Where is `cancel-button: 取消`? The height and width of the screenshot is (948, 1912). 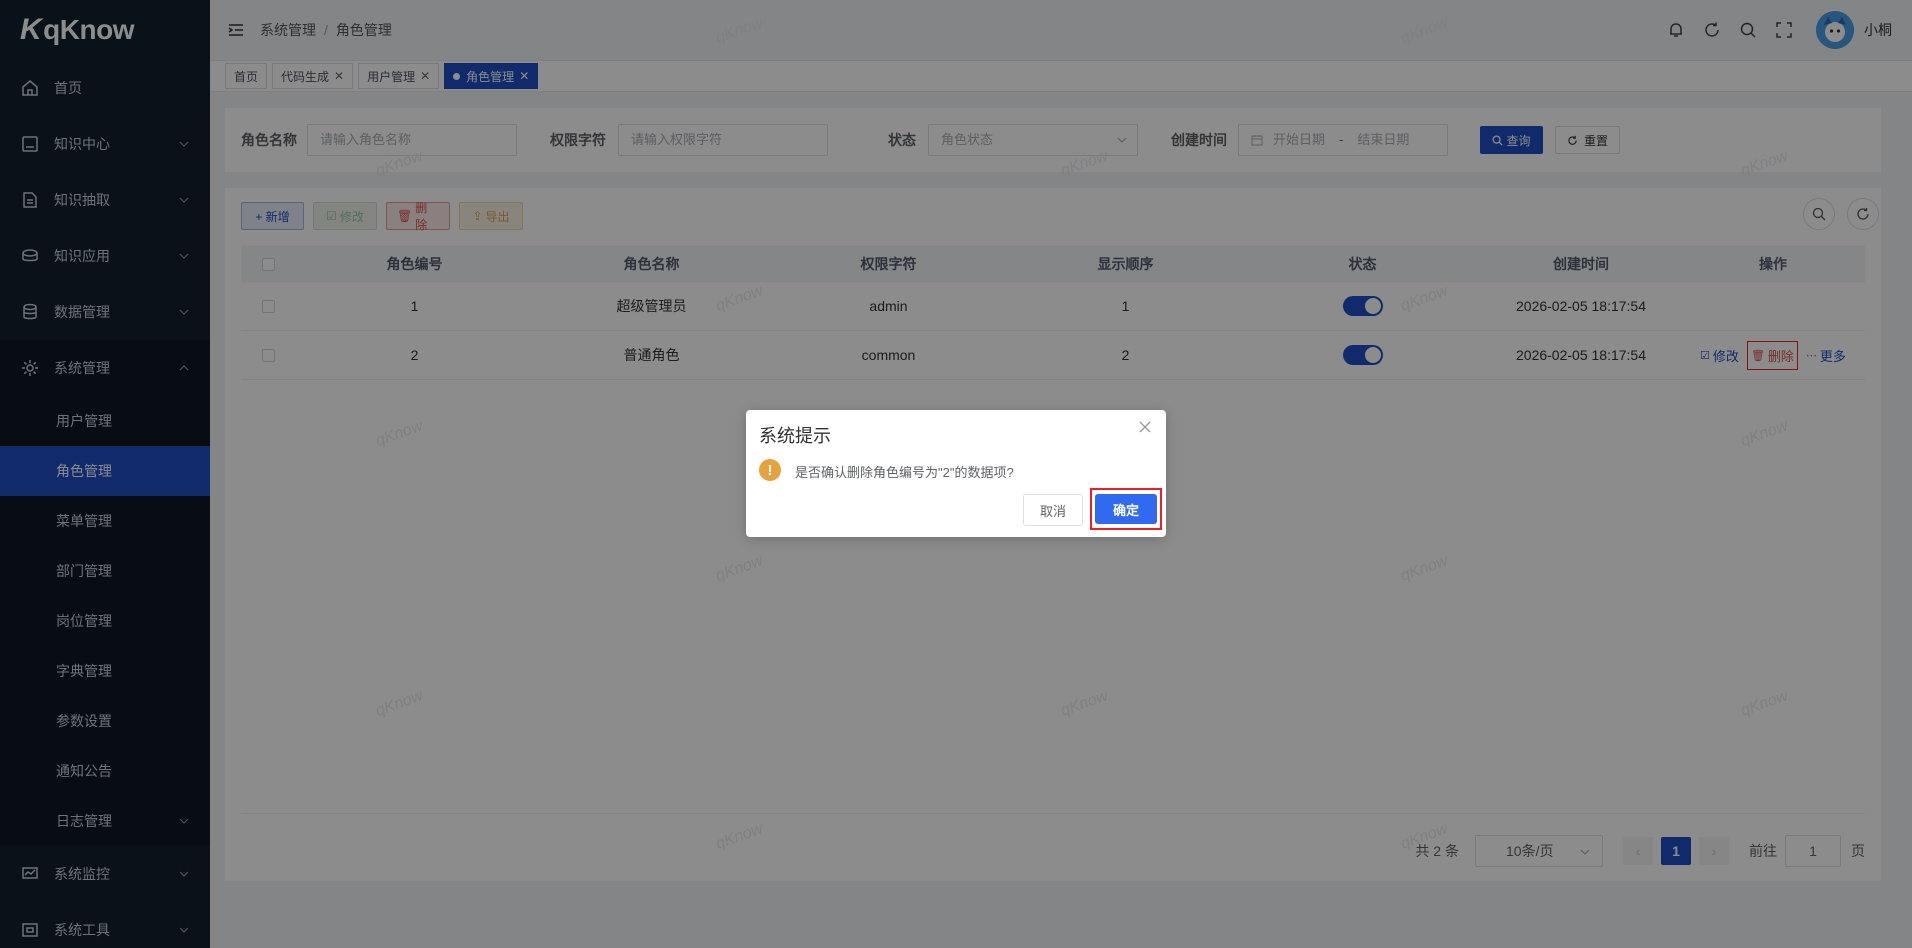
cancel-button: 取消 is located at coordinates (1053, 510).